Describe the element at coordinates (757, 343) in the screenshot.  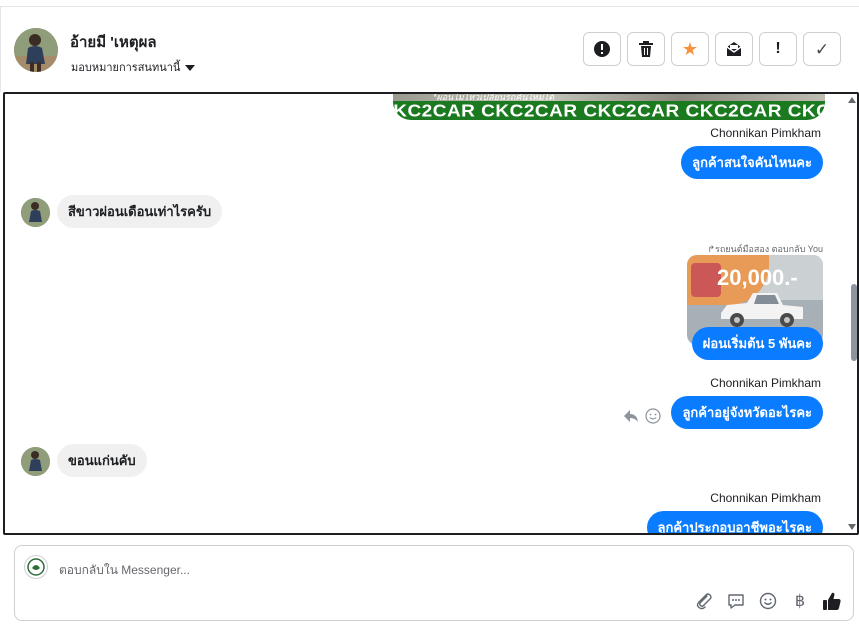
I see `outgoing-message: ผ่อนเริ่มต้น 5 พันคะ` at that location.